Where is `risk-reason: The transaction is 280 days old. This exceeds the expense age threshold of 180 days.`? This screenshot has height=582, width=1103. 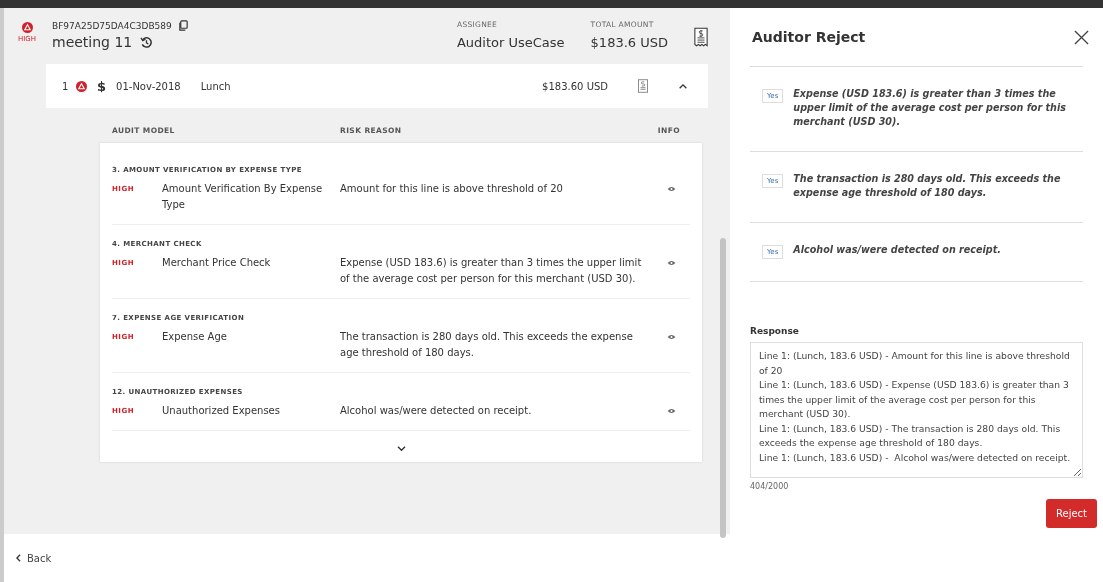
risk-reason: The transaction is 280 days old. This exceeds the expense age threshold of 180 days. is located at coordinates (487, 345).